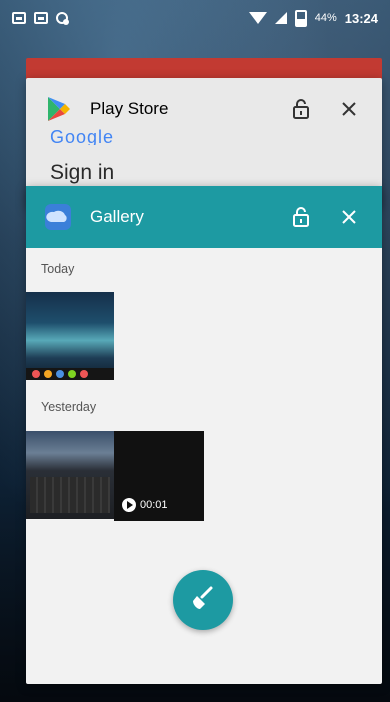 The height and width of the screenshot is (702, 390). Describe the element at coordinates (313, 18) in the screenshot. I see `system-status: 44% 13:24` at that location.